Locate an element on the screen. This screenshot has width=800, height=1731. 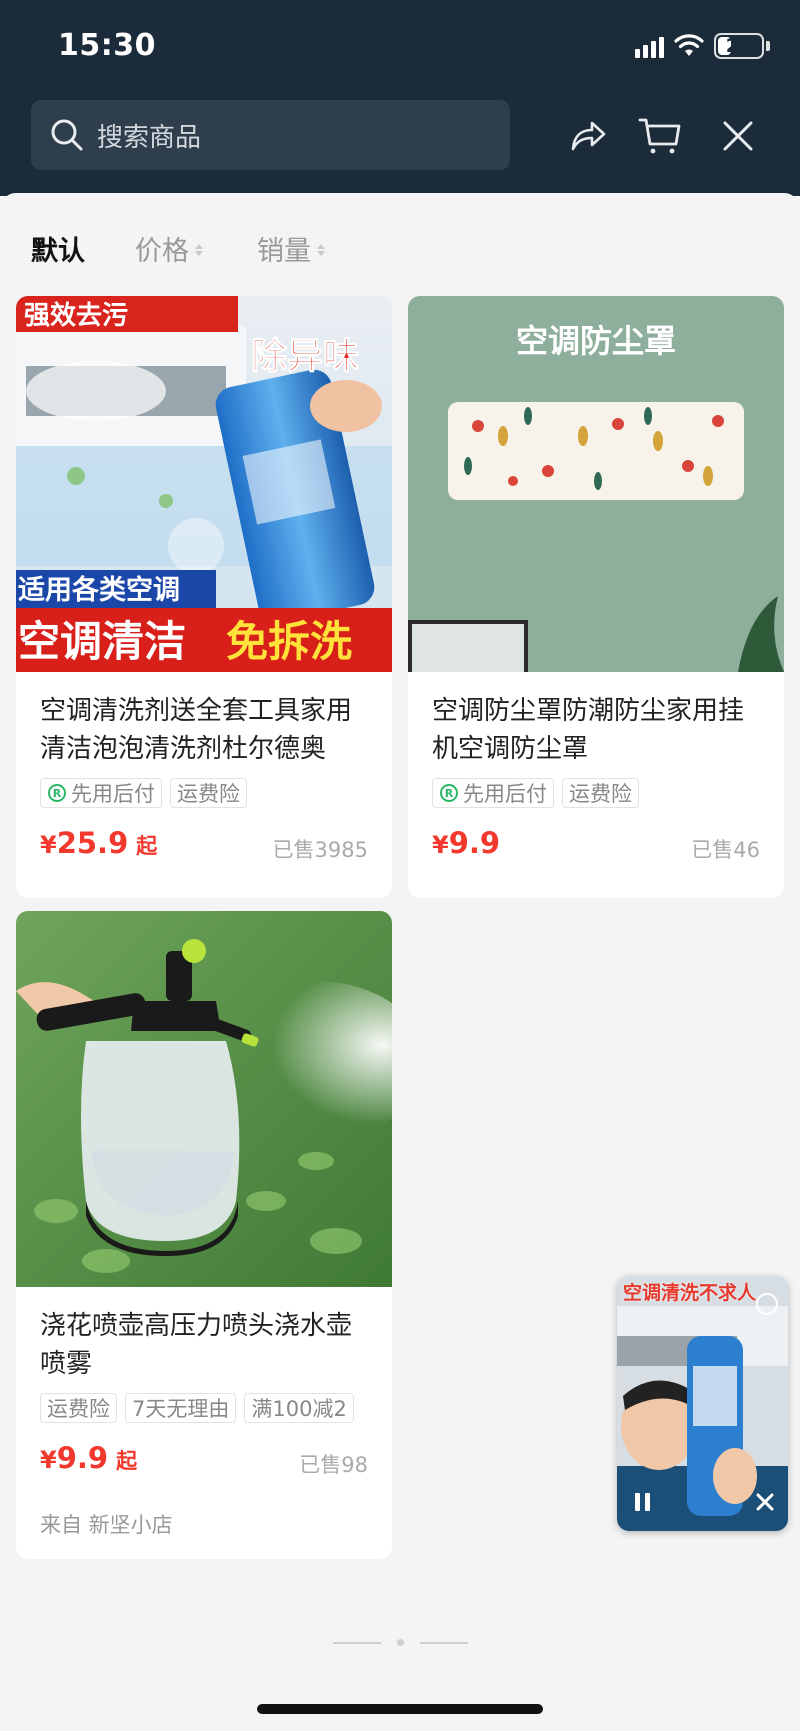
status-icons: 27 is located at coordinates (702, 46).